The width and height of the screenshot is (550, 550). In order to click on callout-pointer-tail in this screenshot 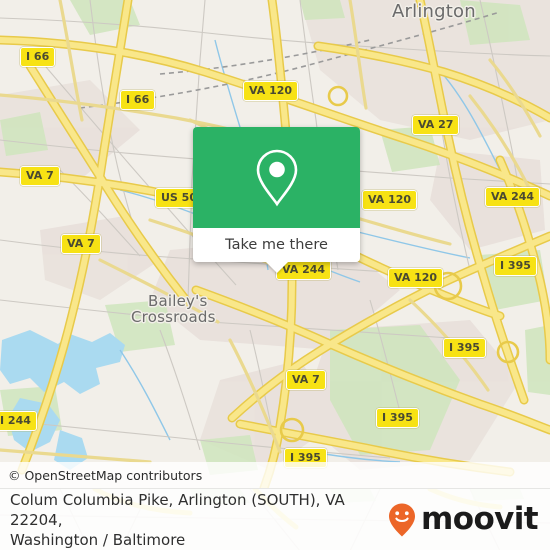, I will do `click(276, 267)`.